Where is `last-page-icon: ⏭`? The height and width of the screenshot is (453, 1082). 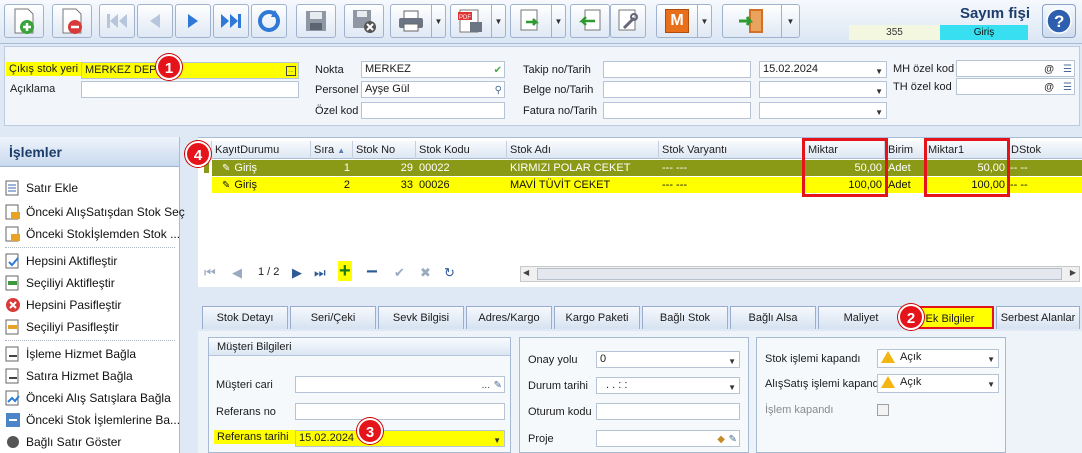 last-page-icon: ⏭ is located at coordinates (320, 273).